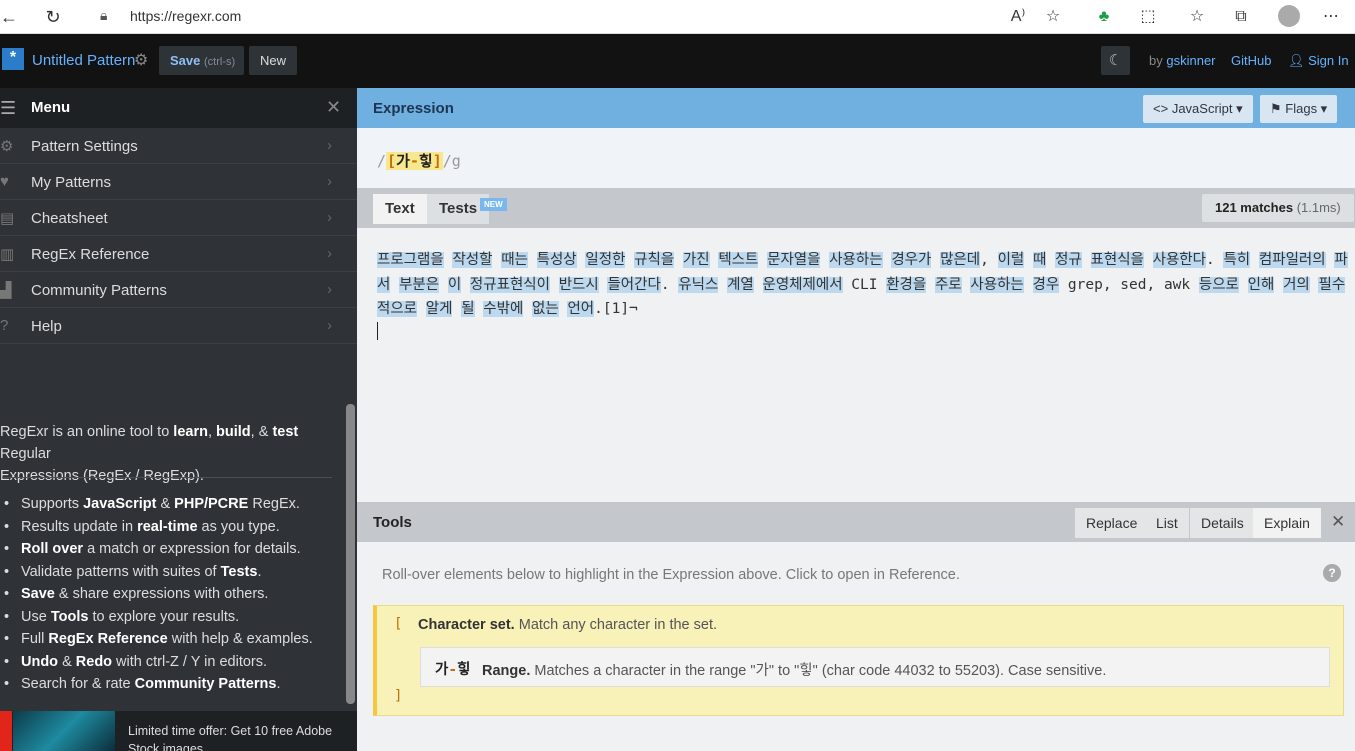 This screenshot has width=1355, height=751. What do you see at coordinates (605, 260) in the screenshot?
I see `match-highlight: 일정한` at bounding box center [605, 260].